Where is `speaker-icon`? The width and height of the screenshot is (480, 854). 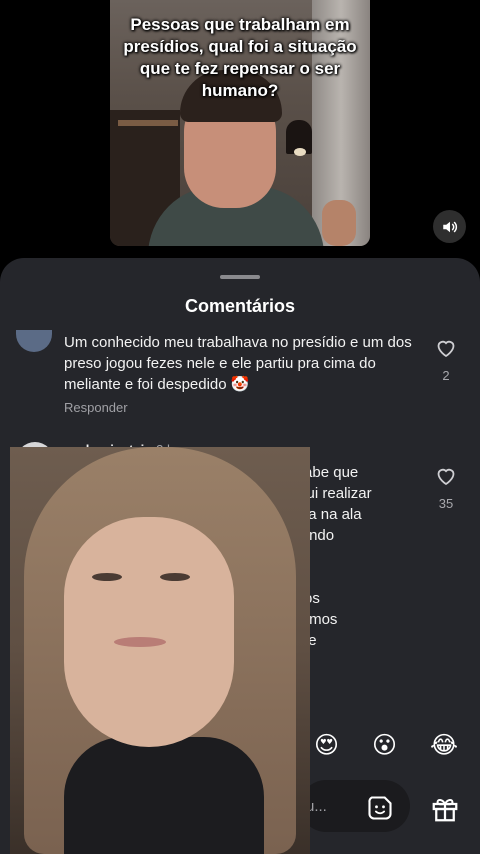 speaker-icon is located at coordinates (449, 226).